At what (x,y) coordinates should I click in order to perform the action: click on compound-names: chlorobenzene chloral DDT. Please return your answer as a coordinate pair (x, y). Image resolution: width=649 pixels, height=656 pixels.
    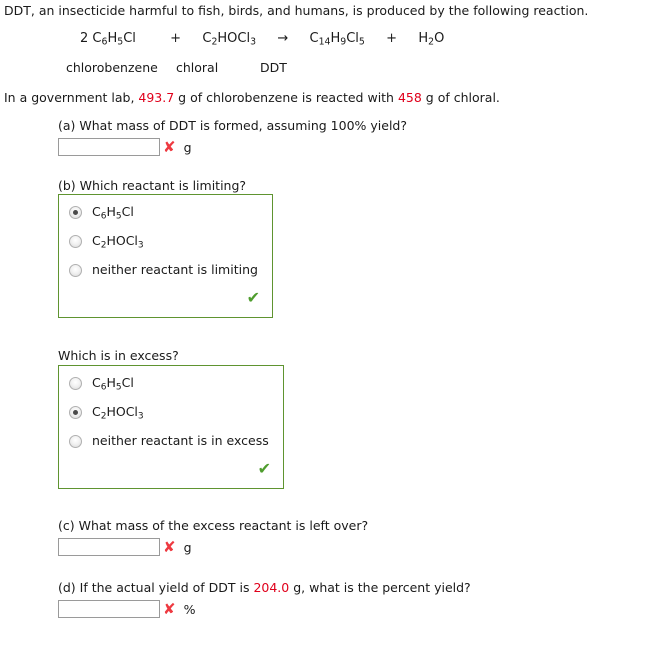
    Looking at the image, I should click on (176, 67).